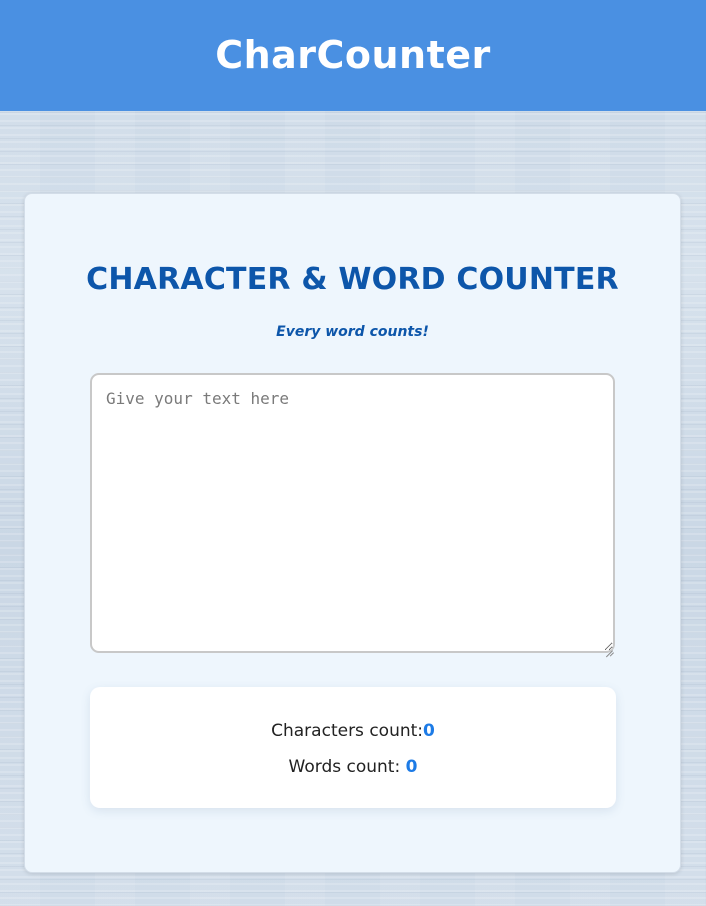 This screenshot has width=706, height=906. Describe the element at coordinates (353, 747) in the screenshot. I see `stats-panel: Characters count:0 Words count: 0` at that location.